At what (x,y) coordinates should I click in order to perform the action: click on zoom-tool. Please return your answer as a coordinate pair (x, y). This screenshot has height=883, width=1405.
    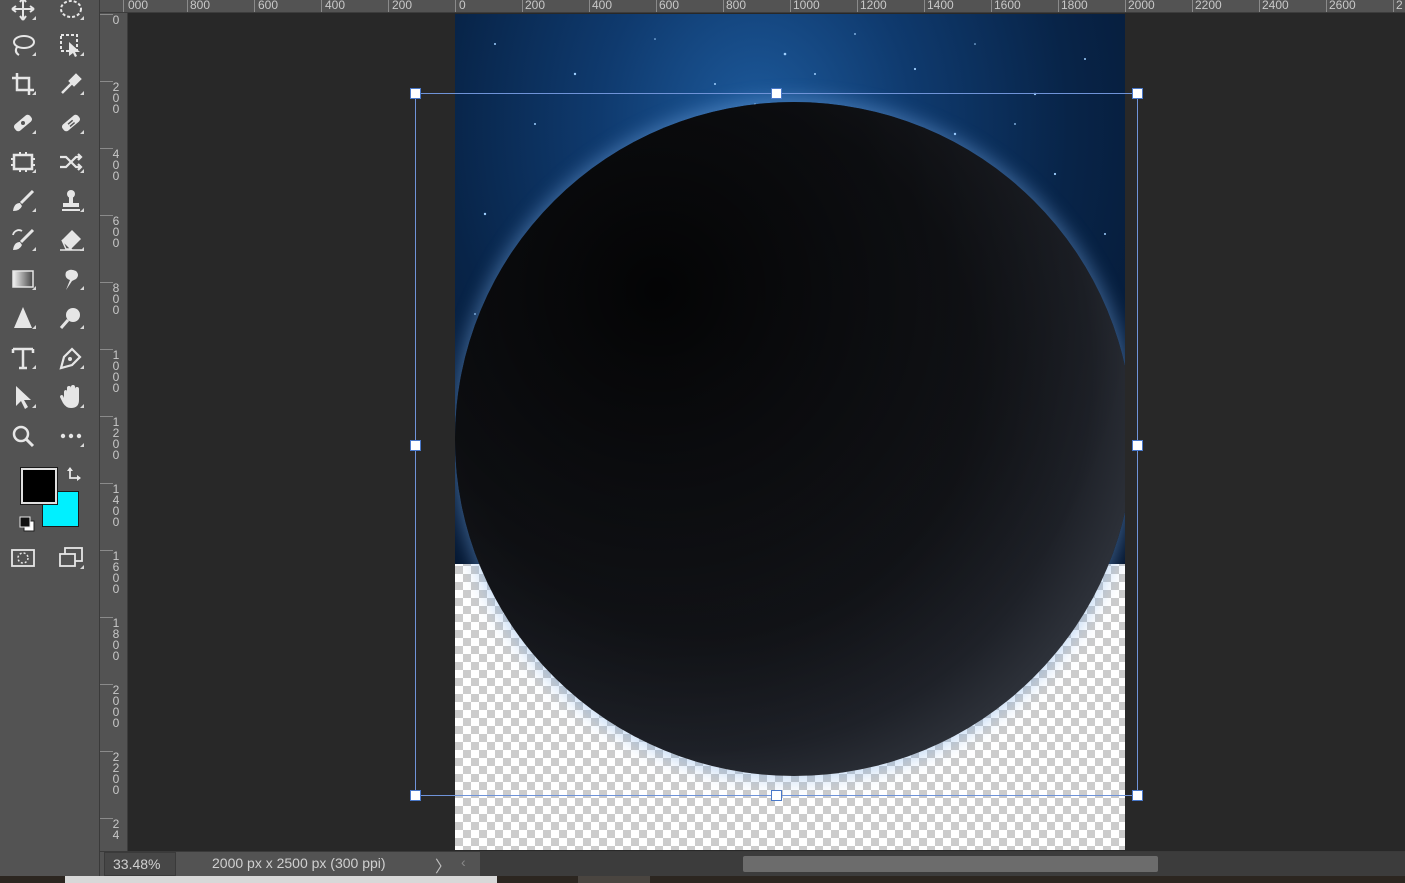
    Looking at the image, I should click on (23, 436).